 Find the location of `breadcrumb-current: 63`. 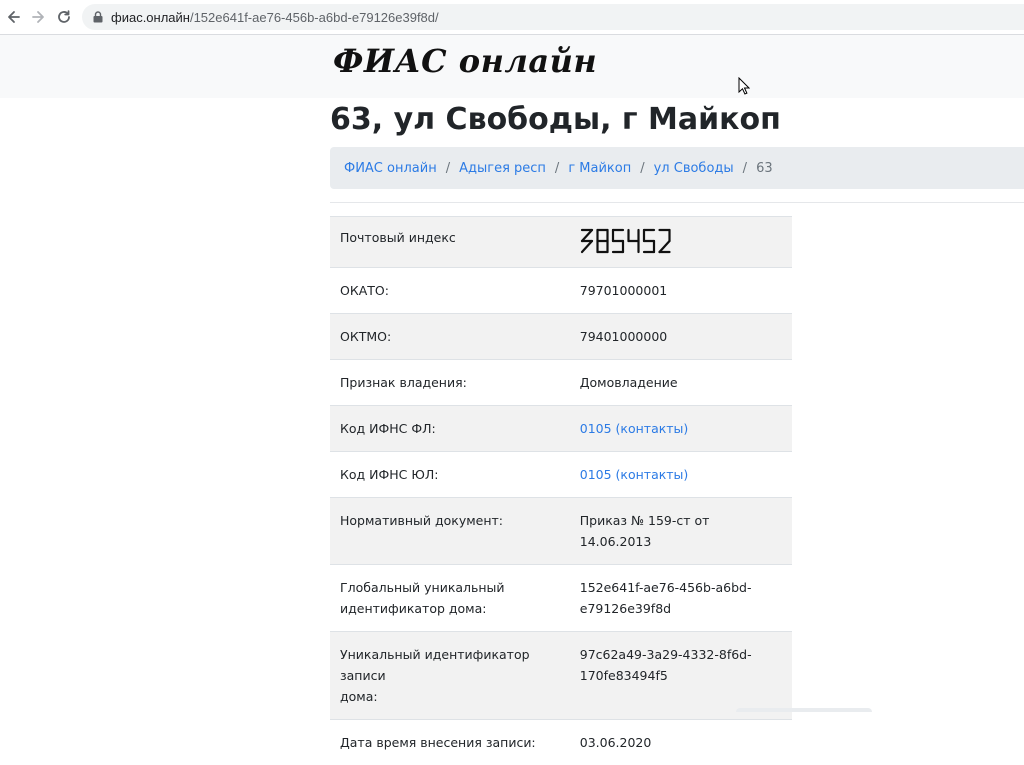

breadcrumb-current: 63 is located at coordinates (764, 168).